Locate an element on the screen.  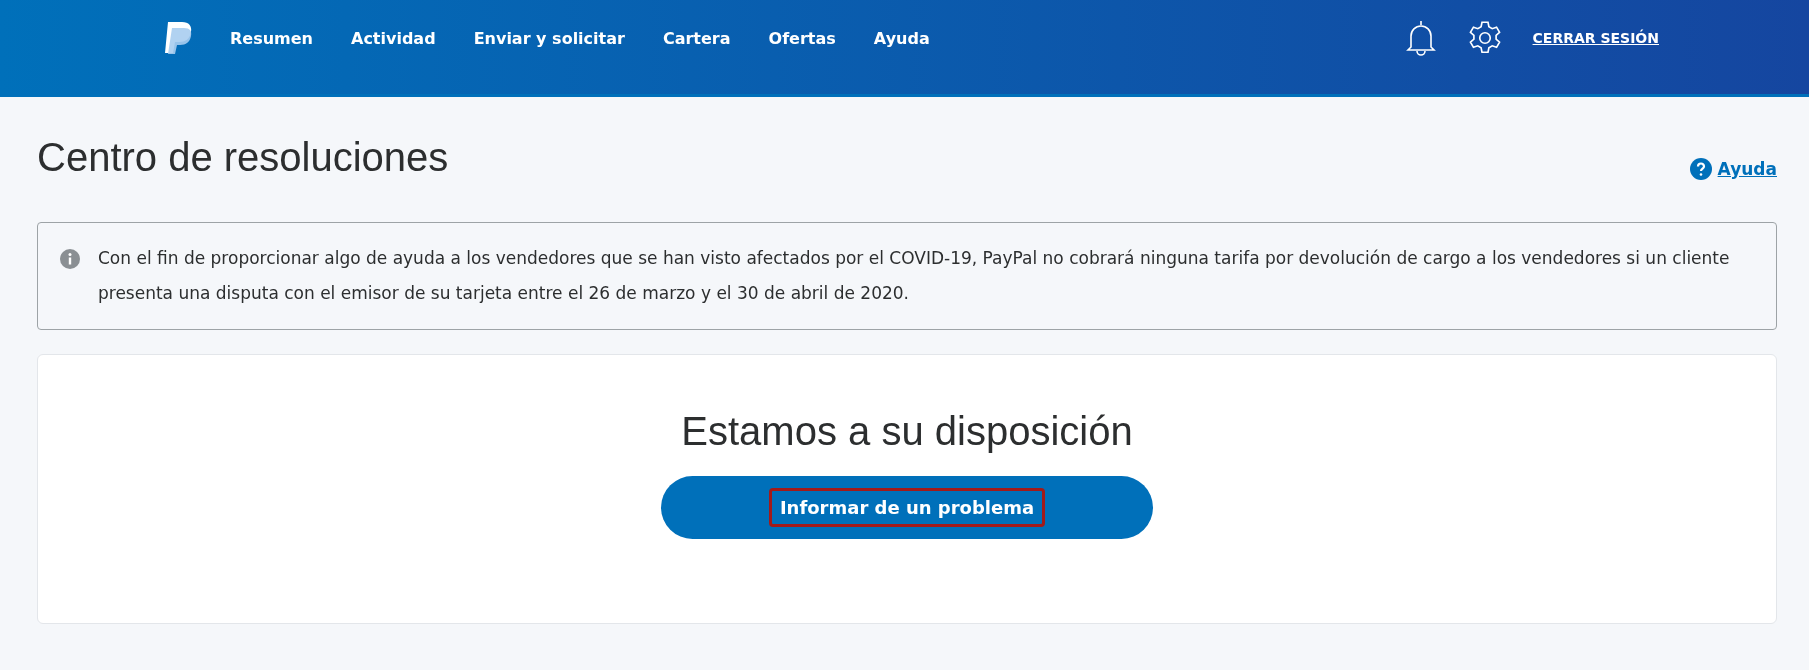
bell-icon is located at coordinates (1420, 38).